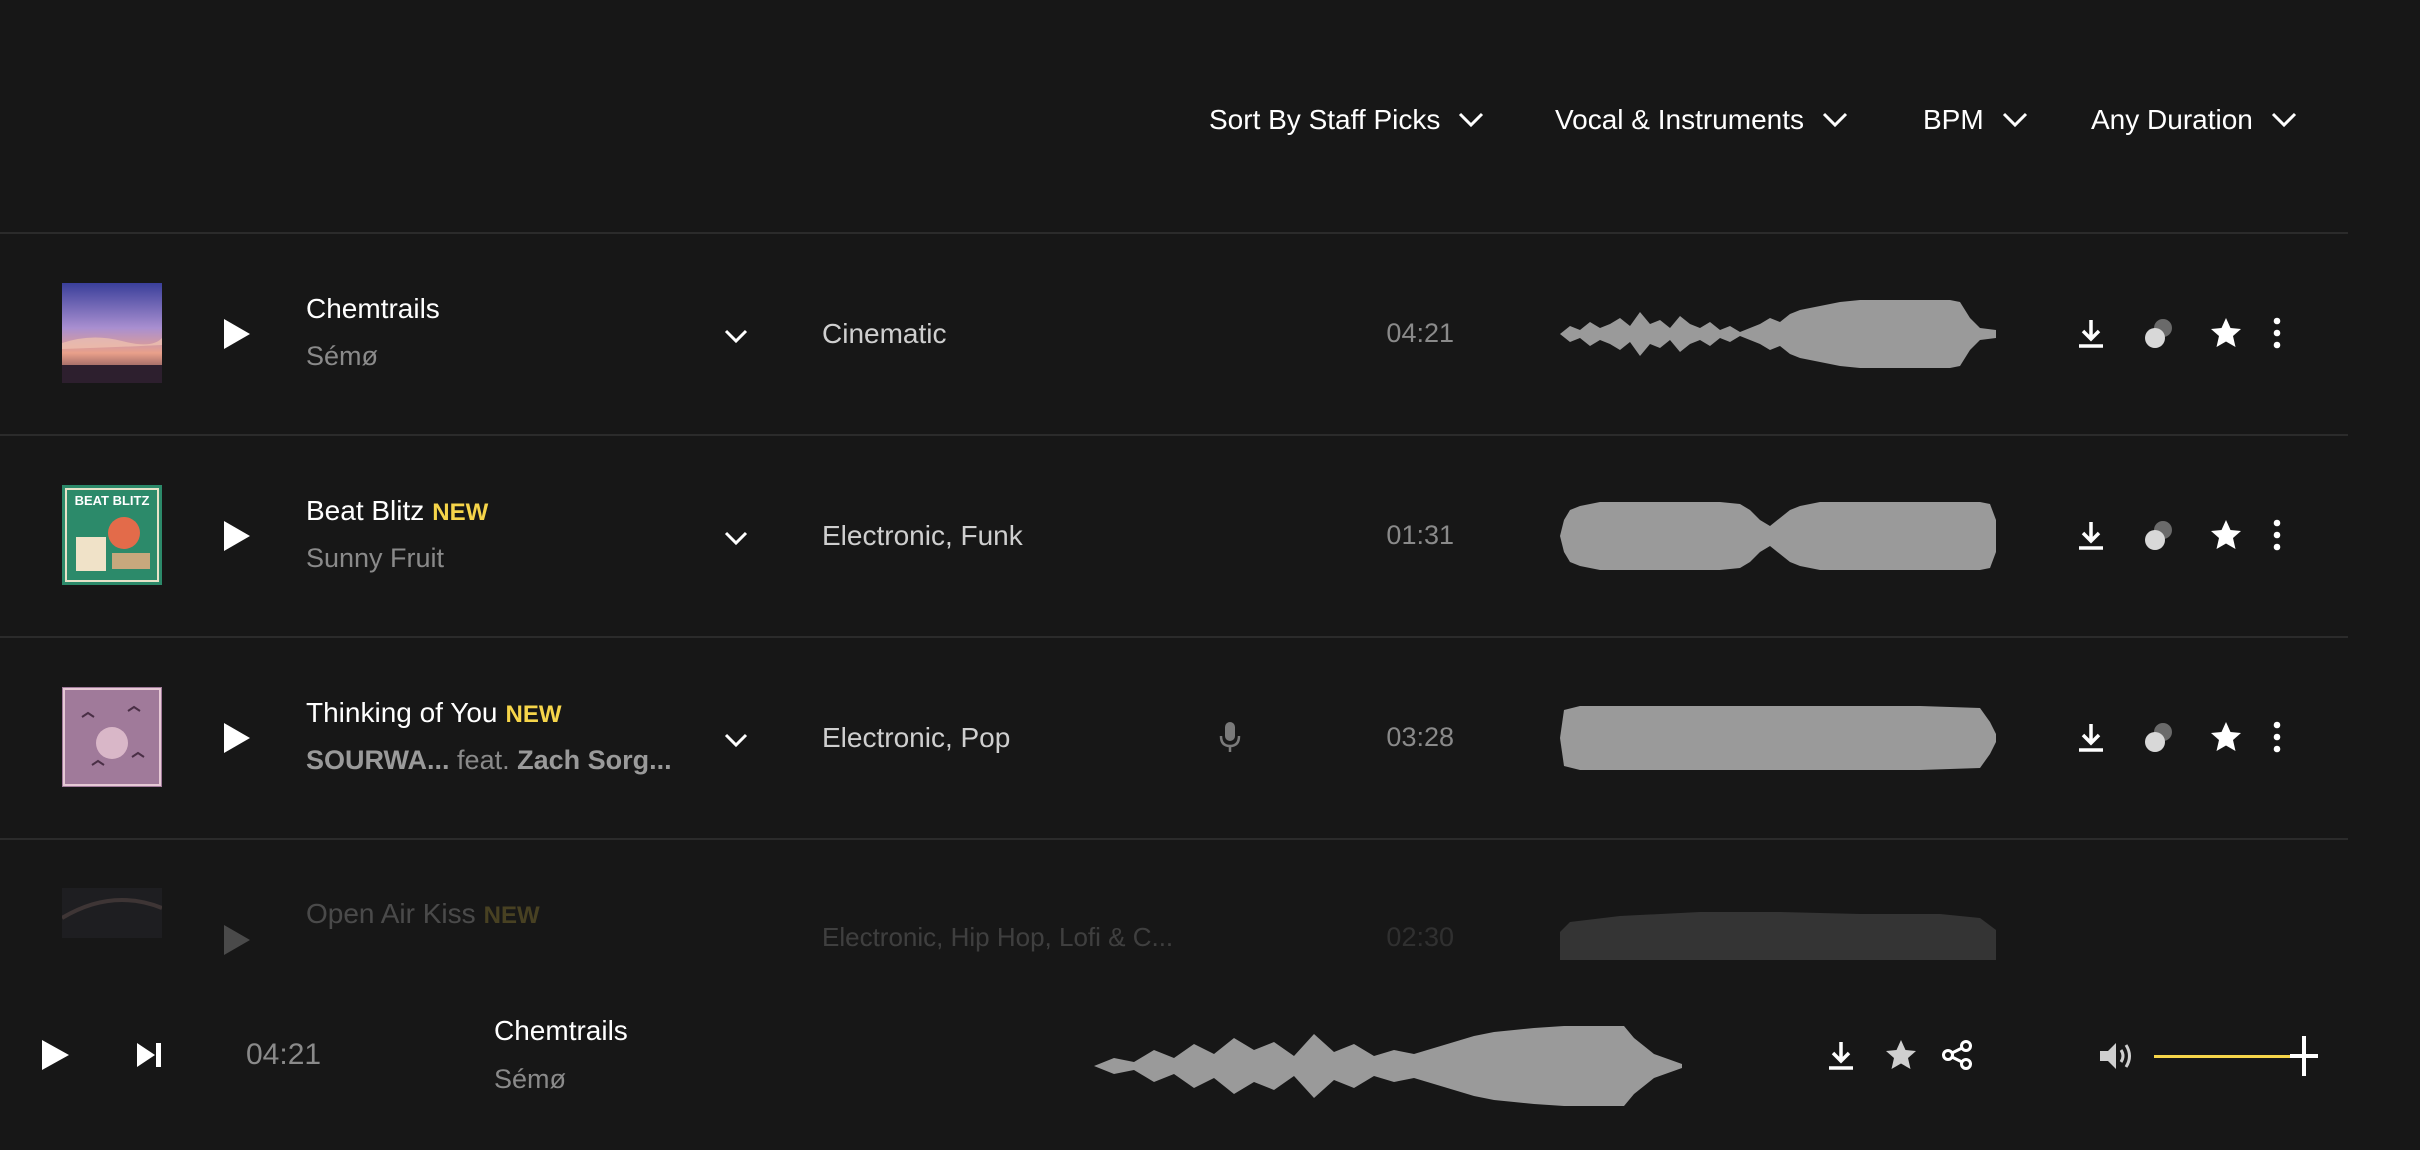  What do you see at coordinates (1420, 937) in the screenshot?
I see `track-duration: 02:30` at bounding box center [1420, 937].